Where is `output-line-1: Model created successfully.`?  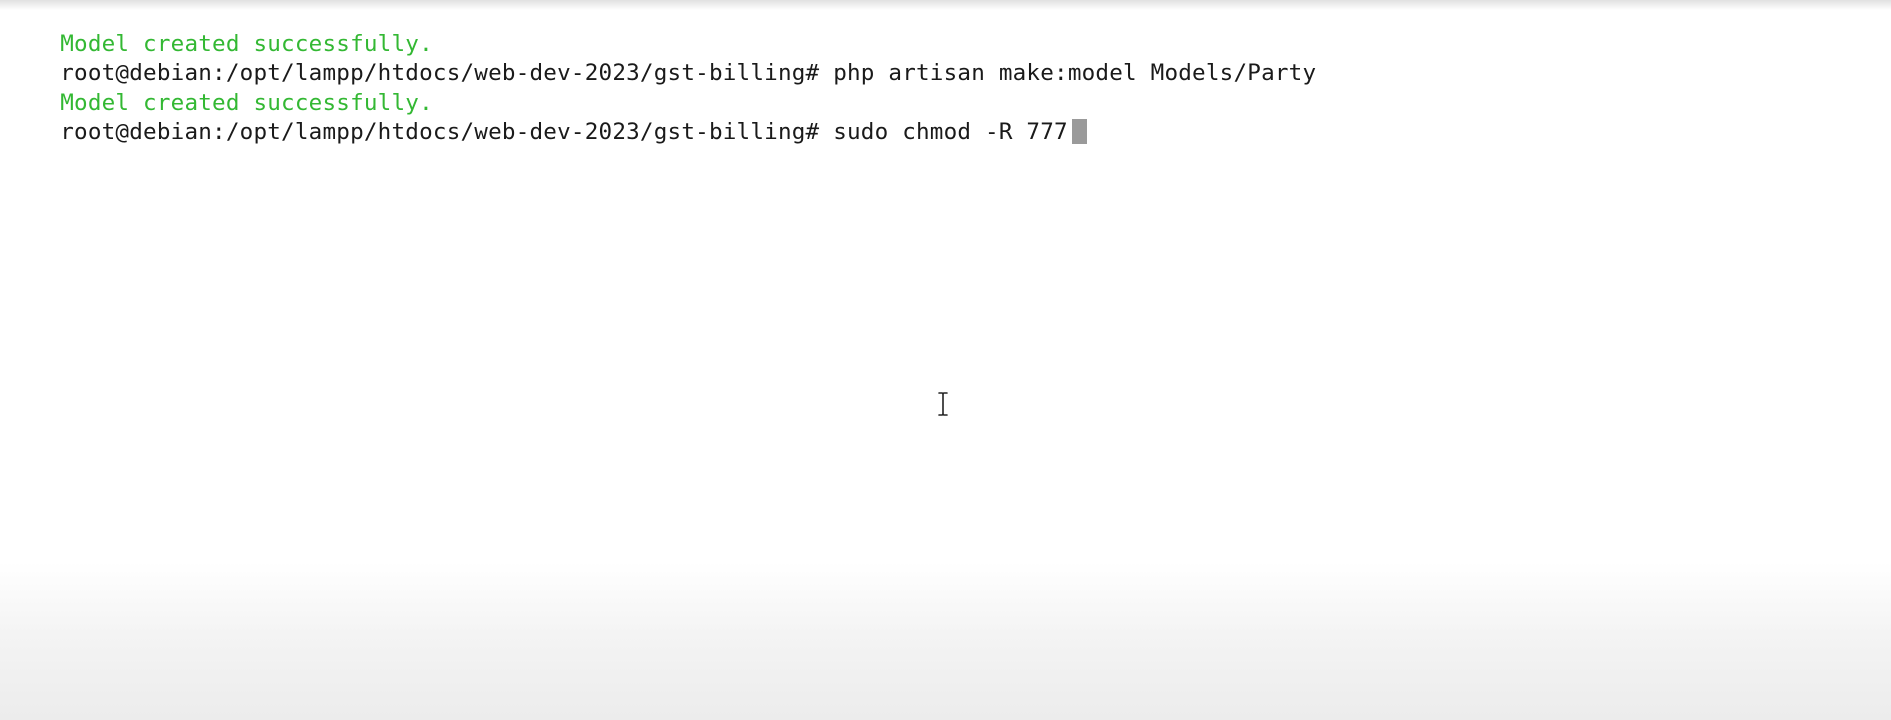 output-line-1: Model created successfully. is located at coordinates (948, 28).